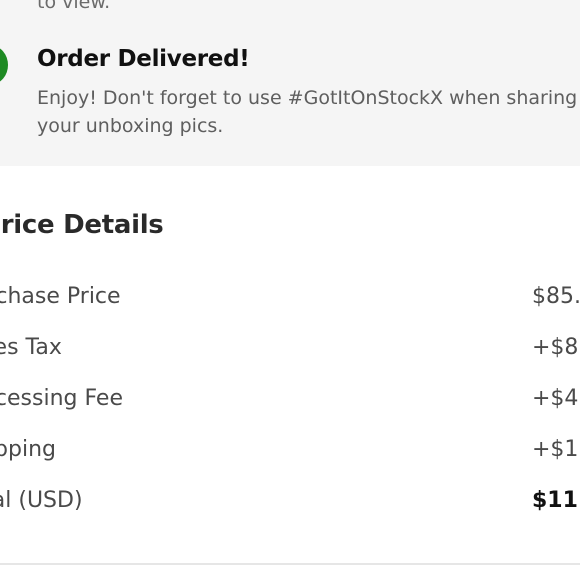 The image size is (580, 580). I want to click on price-row-value: +$4.25, so click(556, 398).